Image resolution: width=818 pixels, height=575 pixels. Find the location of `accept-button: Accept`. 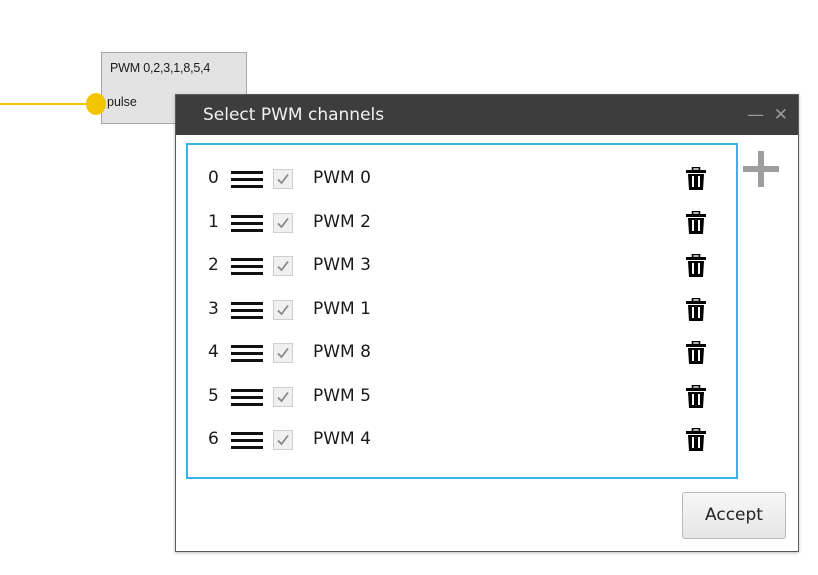

accept-button: Accept is located at coordinates (734, 515).